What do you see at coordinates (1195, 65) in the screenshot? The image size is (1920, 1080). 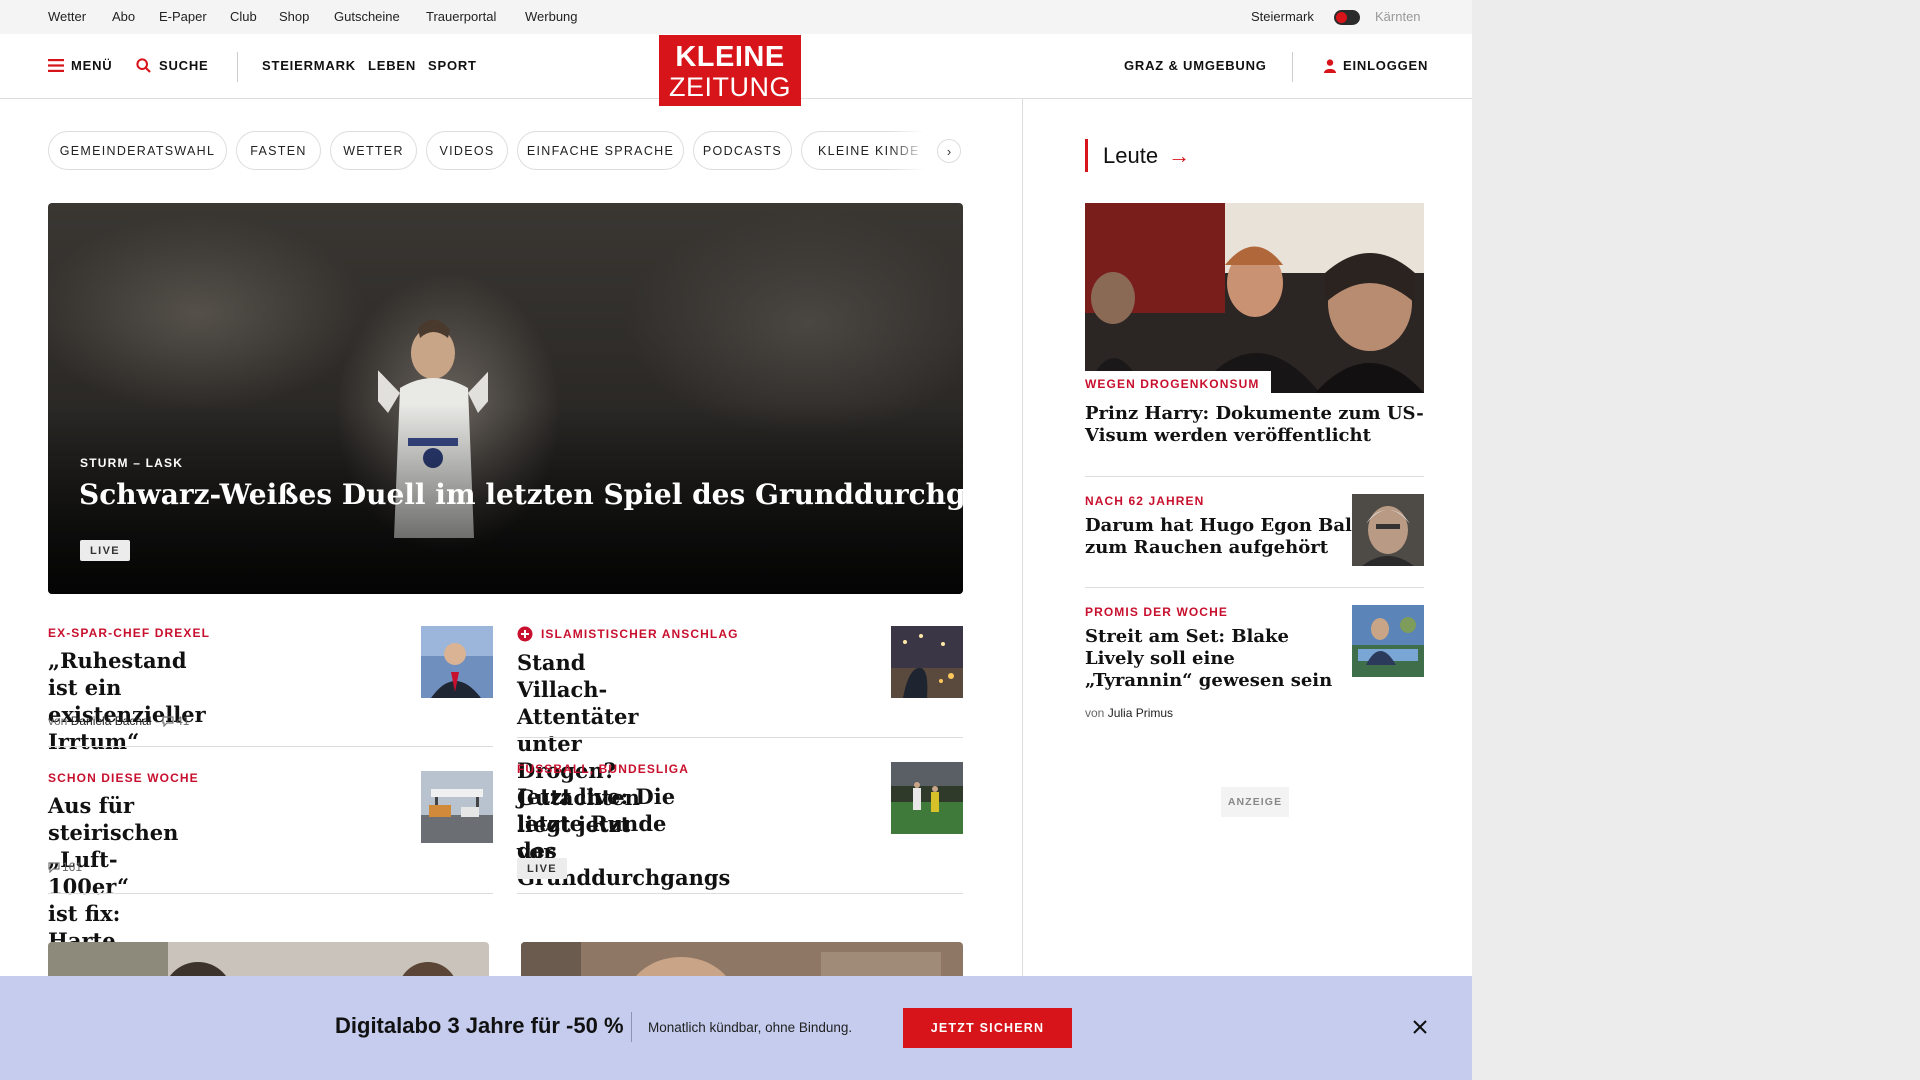 I see `nav-graz-umgebung: GRAZ & UMGEBUNG` at bounding box center [1195, 65].